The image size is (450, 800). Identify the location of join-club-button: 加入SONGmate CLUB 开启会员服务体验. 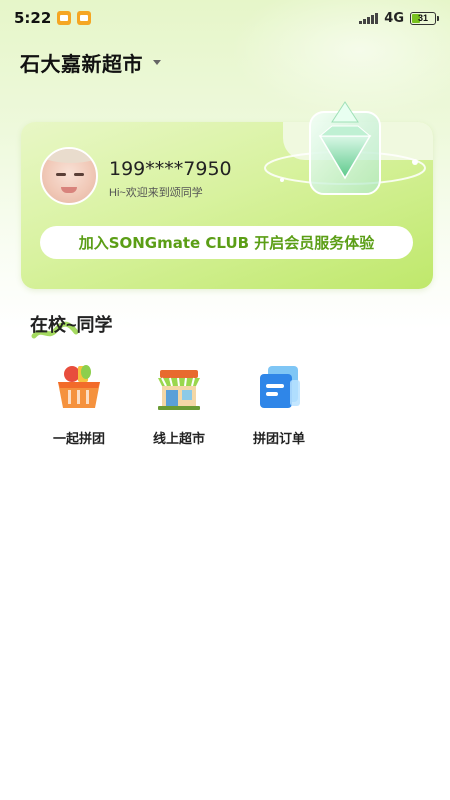
(226, 242).